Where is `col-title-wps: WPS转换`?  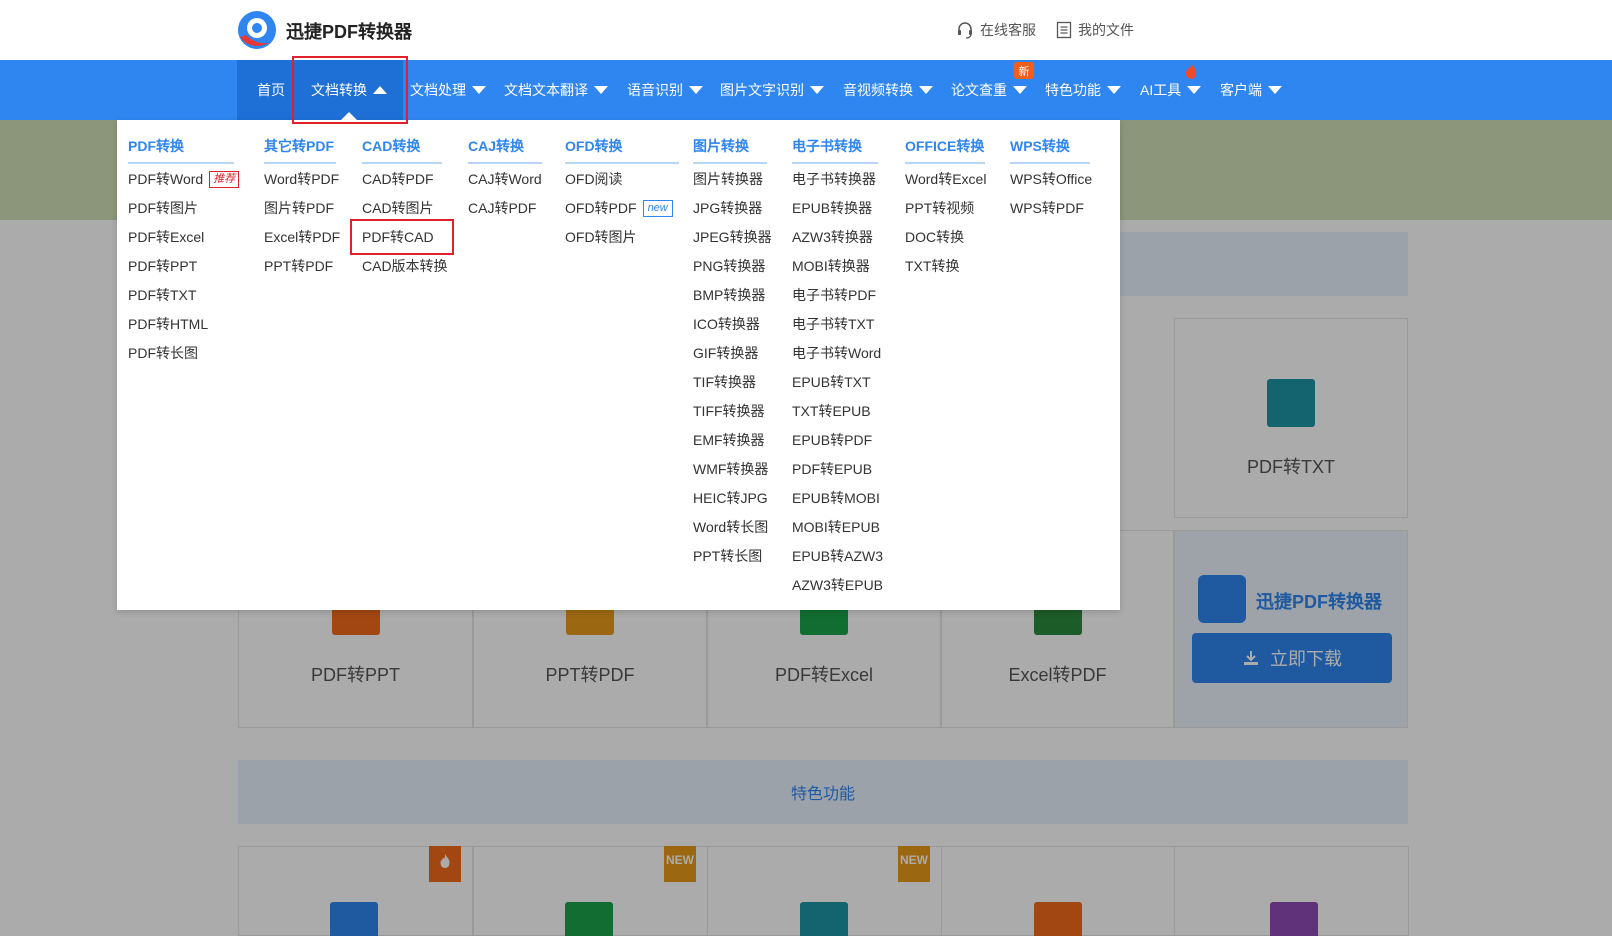
col-title-wps: WPS转换 is located at coordinates (1040, 146).